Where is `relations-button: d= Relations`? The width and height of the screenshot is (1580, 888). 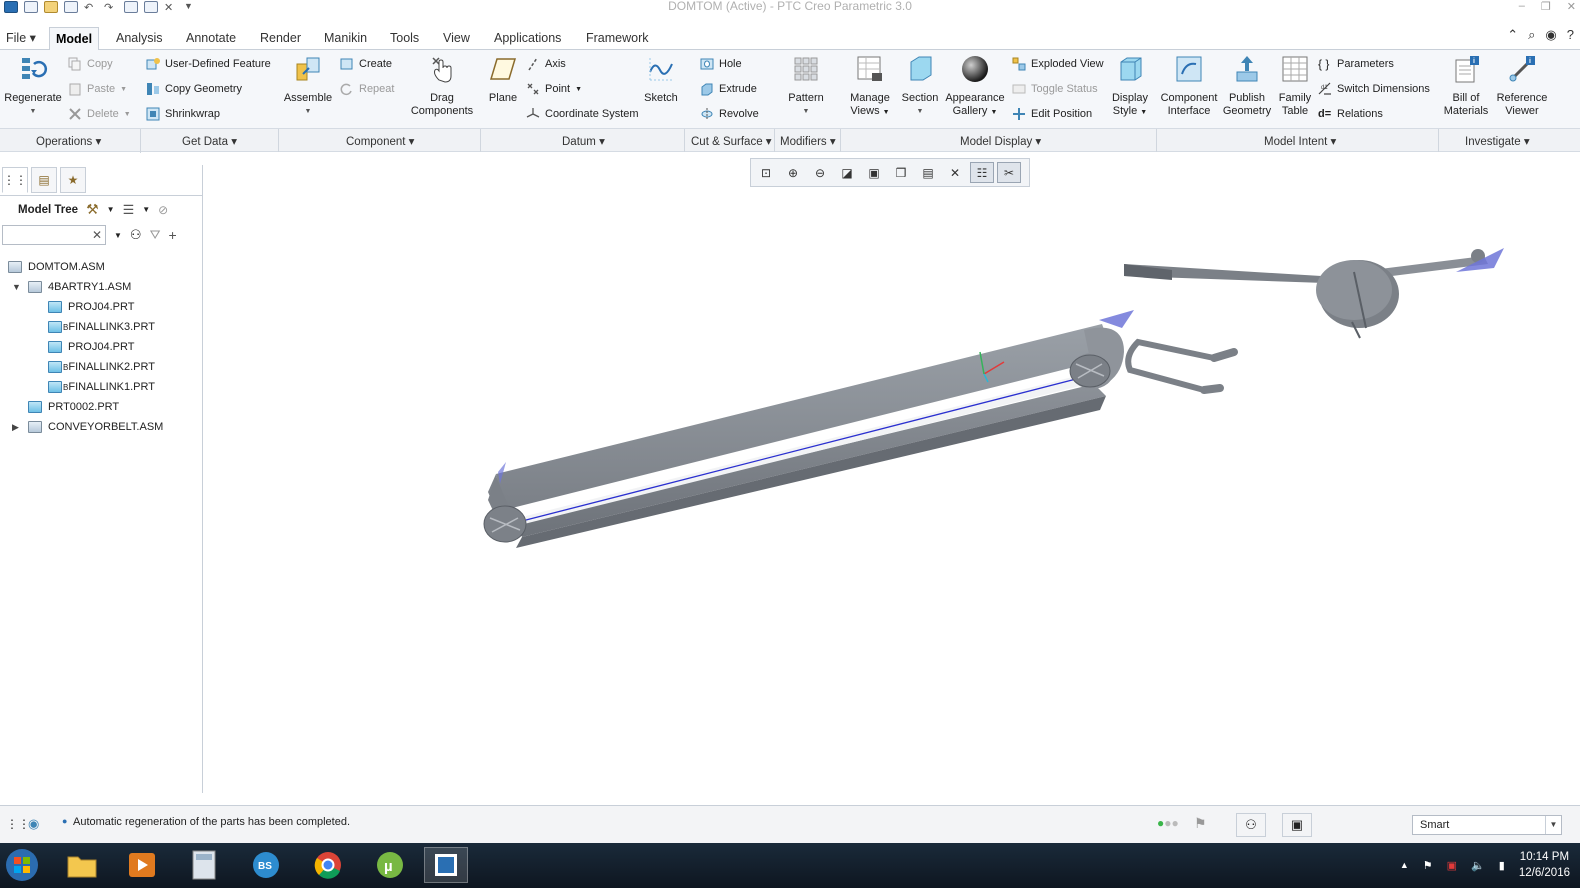 relations-button: d= Relations is located at coordinates (1350, 114).